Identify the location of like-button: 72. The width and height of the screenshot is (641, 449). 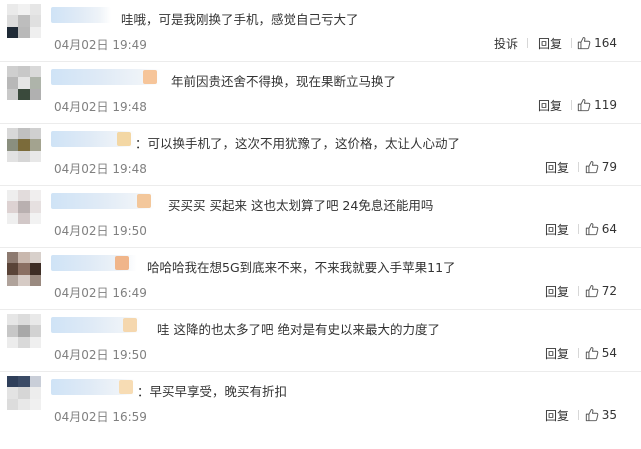
(601, 291).